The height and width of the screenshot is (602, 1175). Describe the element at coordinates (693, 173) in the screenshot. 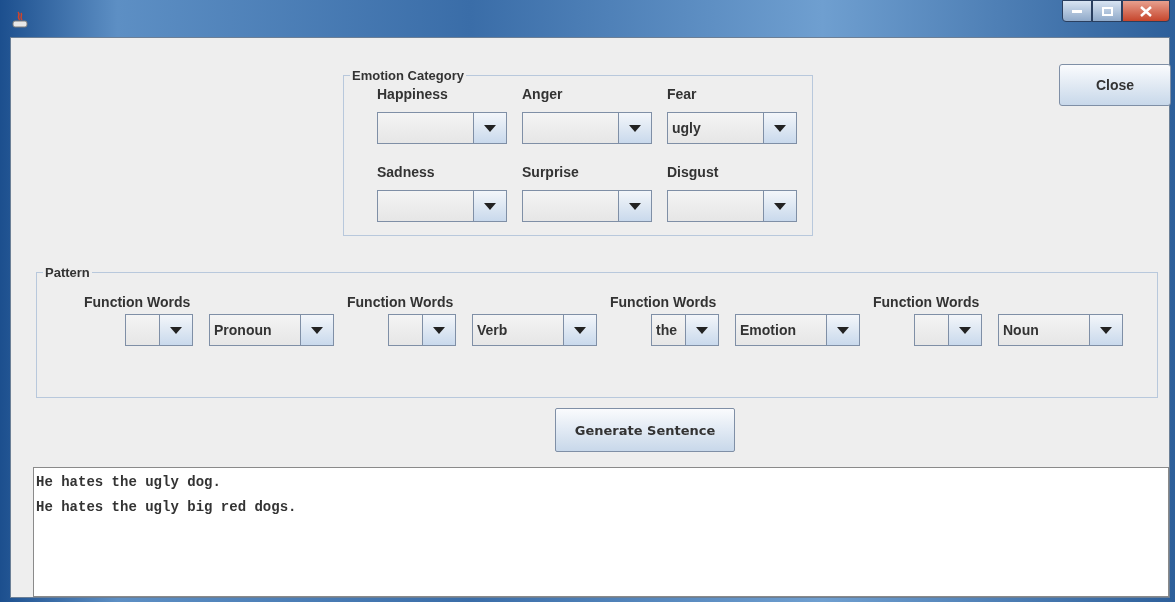

I see `field-label: Disgust` at that location.